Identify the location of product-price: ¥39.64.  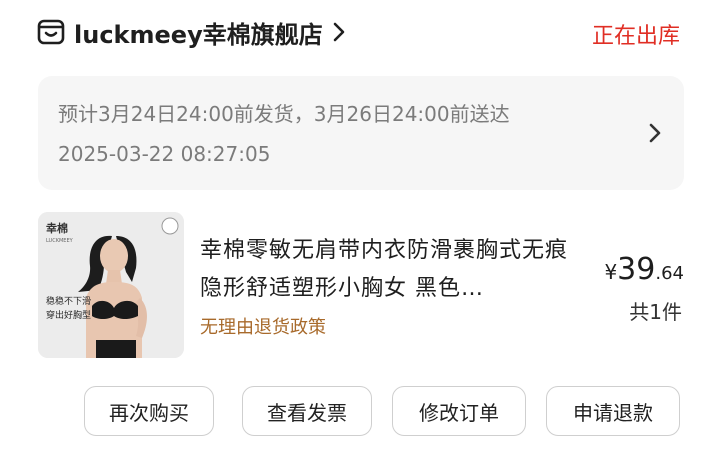
(644, 269).